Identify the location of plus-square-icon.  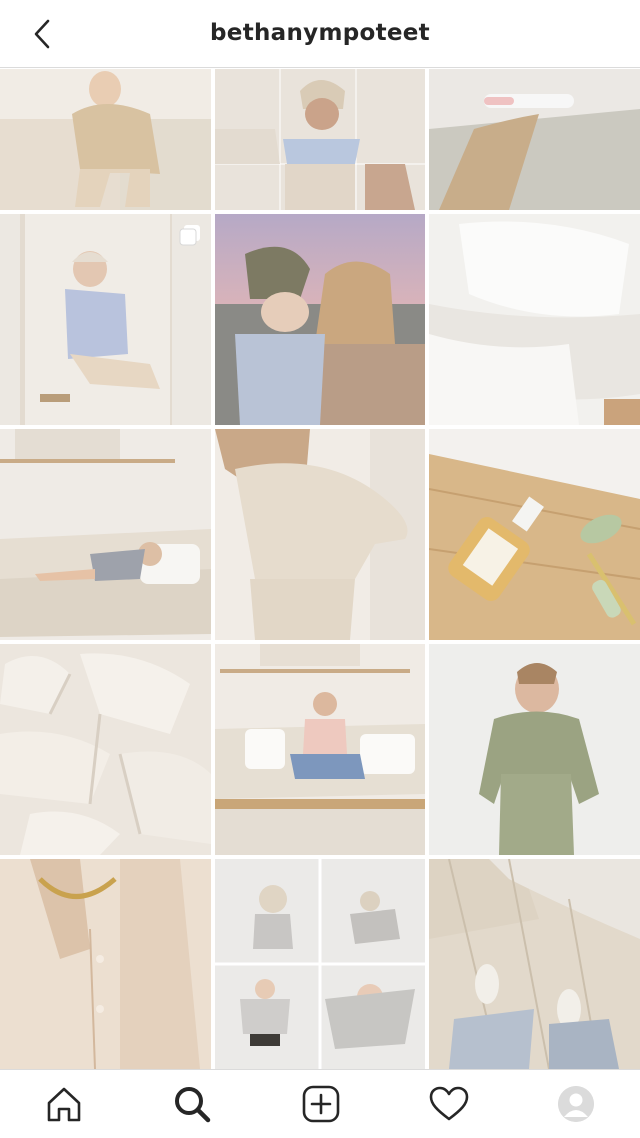
(321, 1104).